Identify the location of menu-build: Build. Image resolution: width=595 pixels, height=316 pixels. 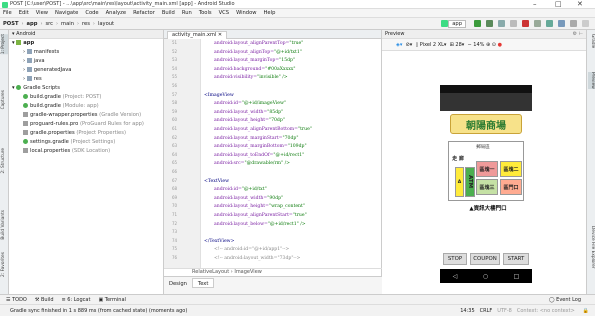
(168, 13).